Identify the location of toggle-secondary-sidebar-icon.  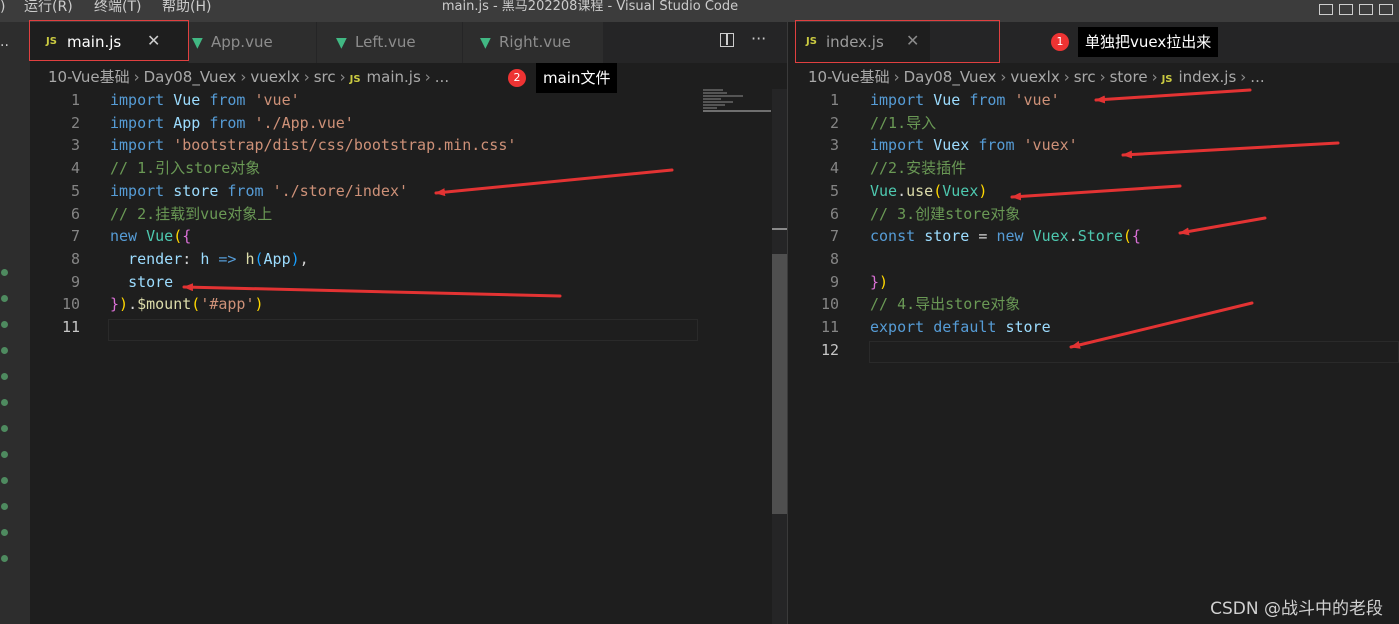
(1366, 9).